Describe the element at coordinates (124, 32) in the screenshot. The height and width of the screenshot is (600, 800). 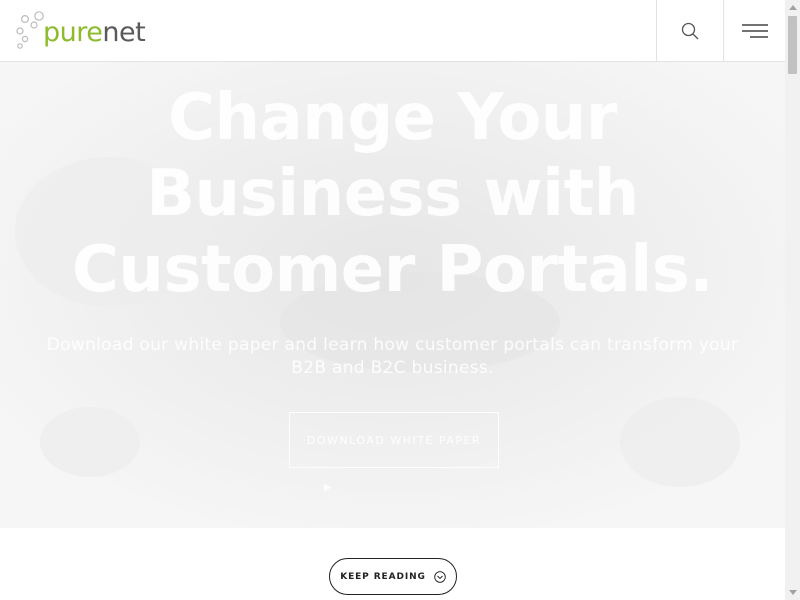
I see `logo-text-net: net` at that location.